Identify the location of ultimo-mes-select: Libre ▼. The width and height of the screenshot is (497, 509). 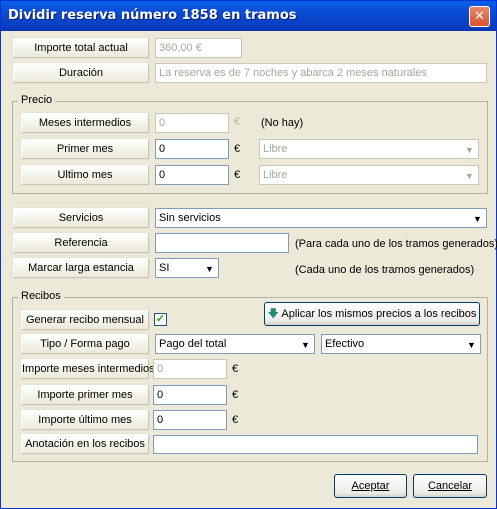
(369, 175).